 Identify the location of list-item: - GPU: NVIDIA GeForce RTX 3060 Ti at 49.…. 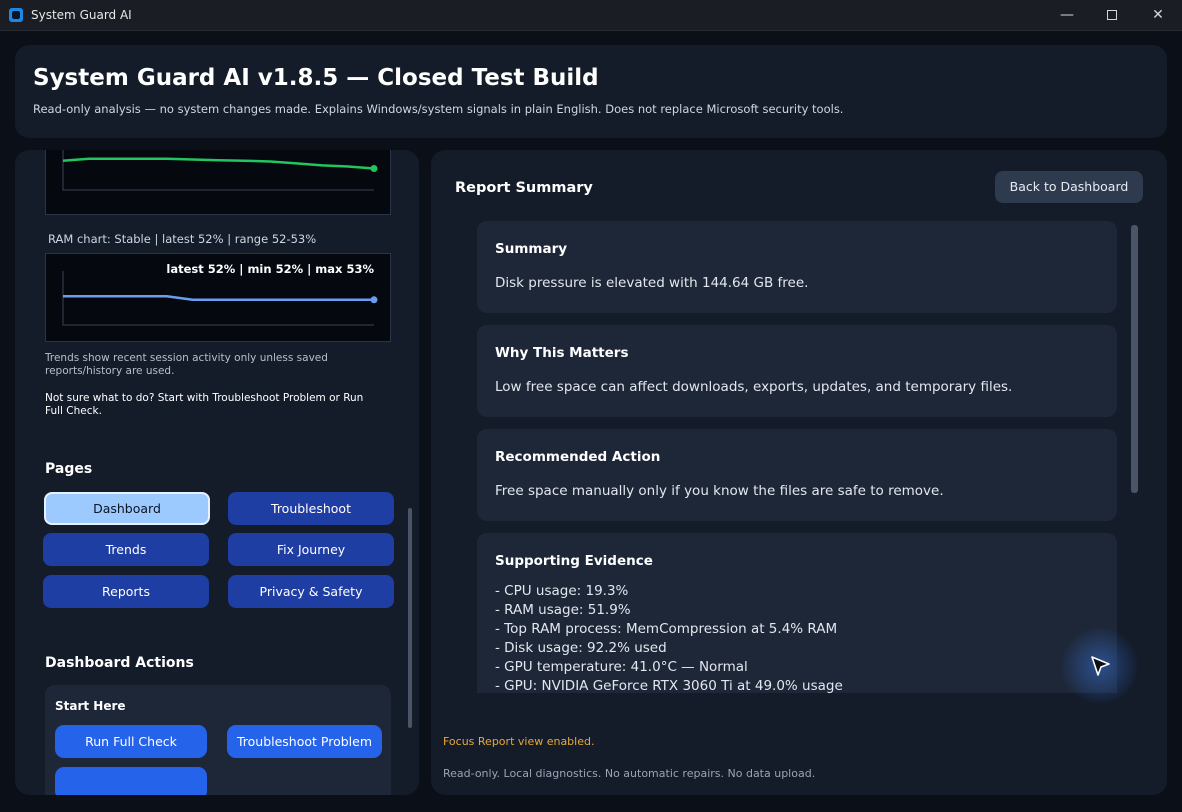
(669, 685).